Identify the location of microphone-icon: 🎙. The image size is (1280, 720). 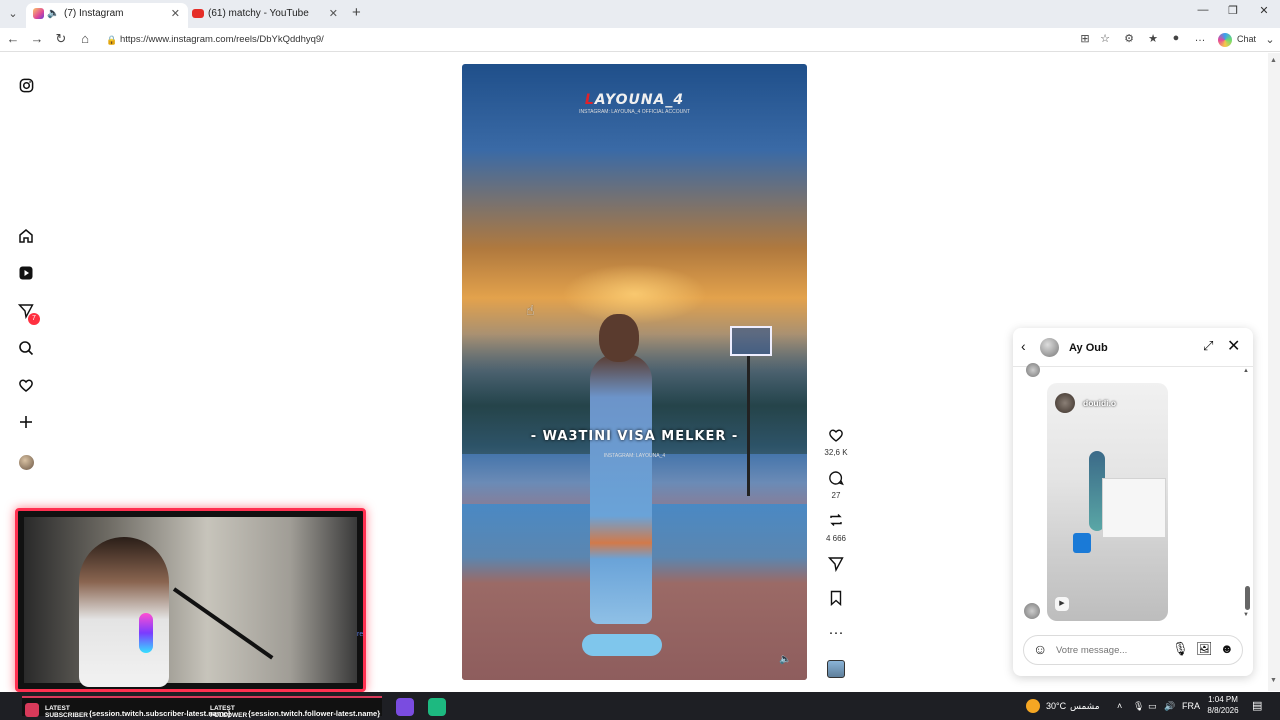
(1180, 649).